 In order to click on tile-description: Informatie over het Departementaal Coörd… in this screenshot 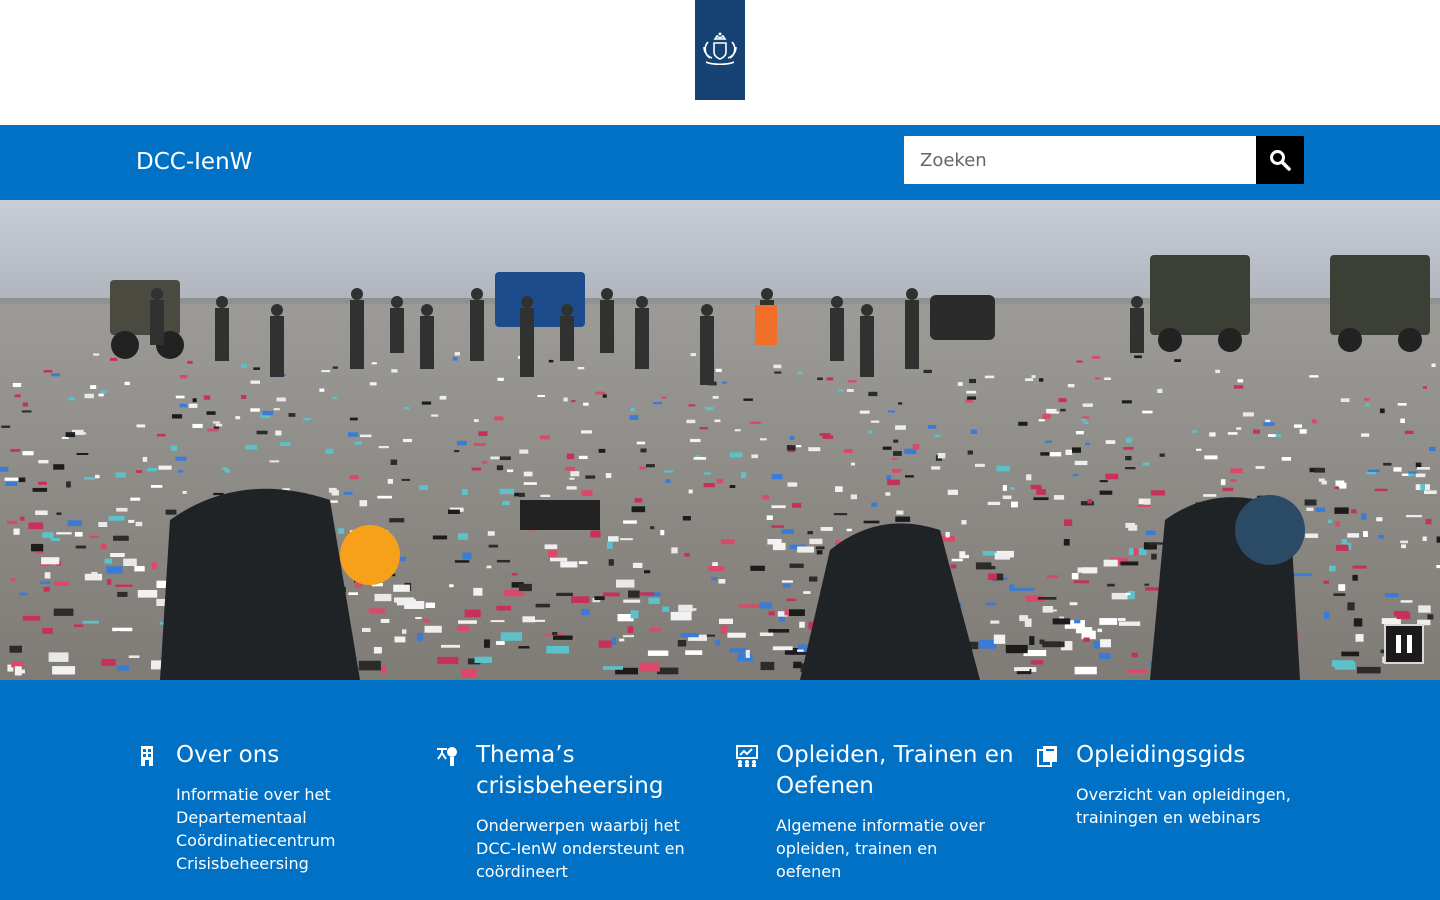, I will do `click(256, 829)`.